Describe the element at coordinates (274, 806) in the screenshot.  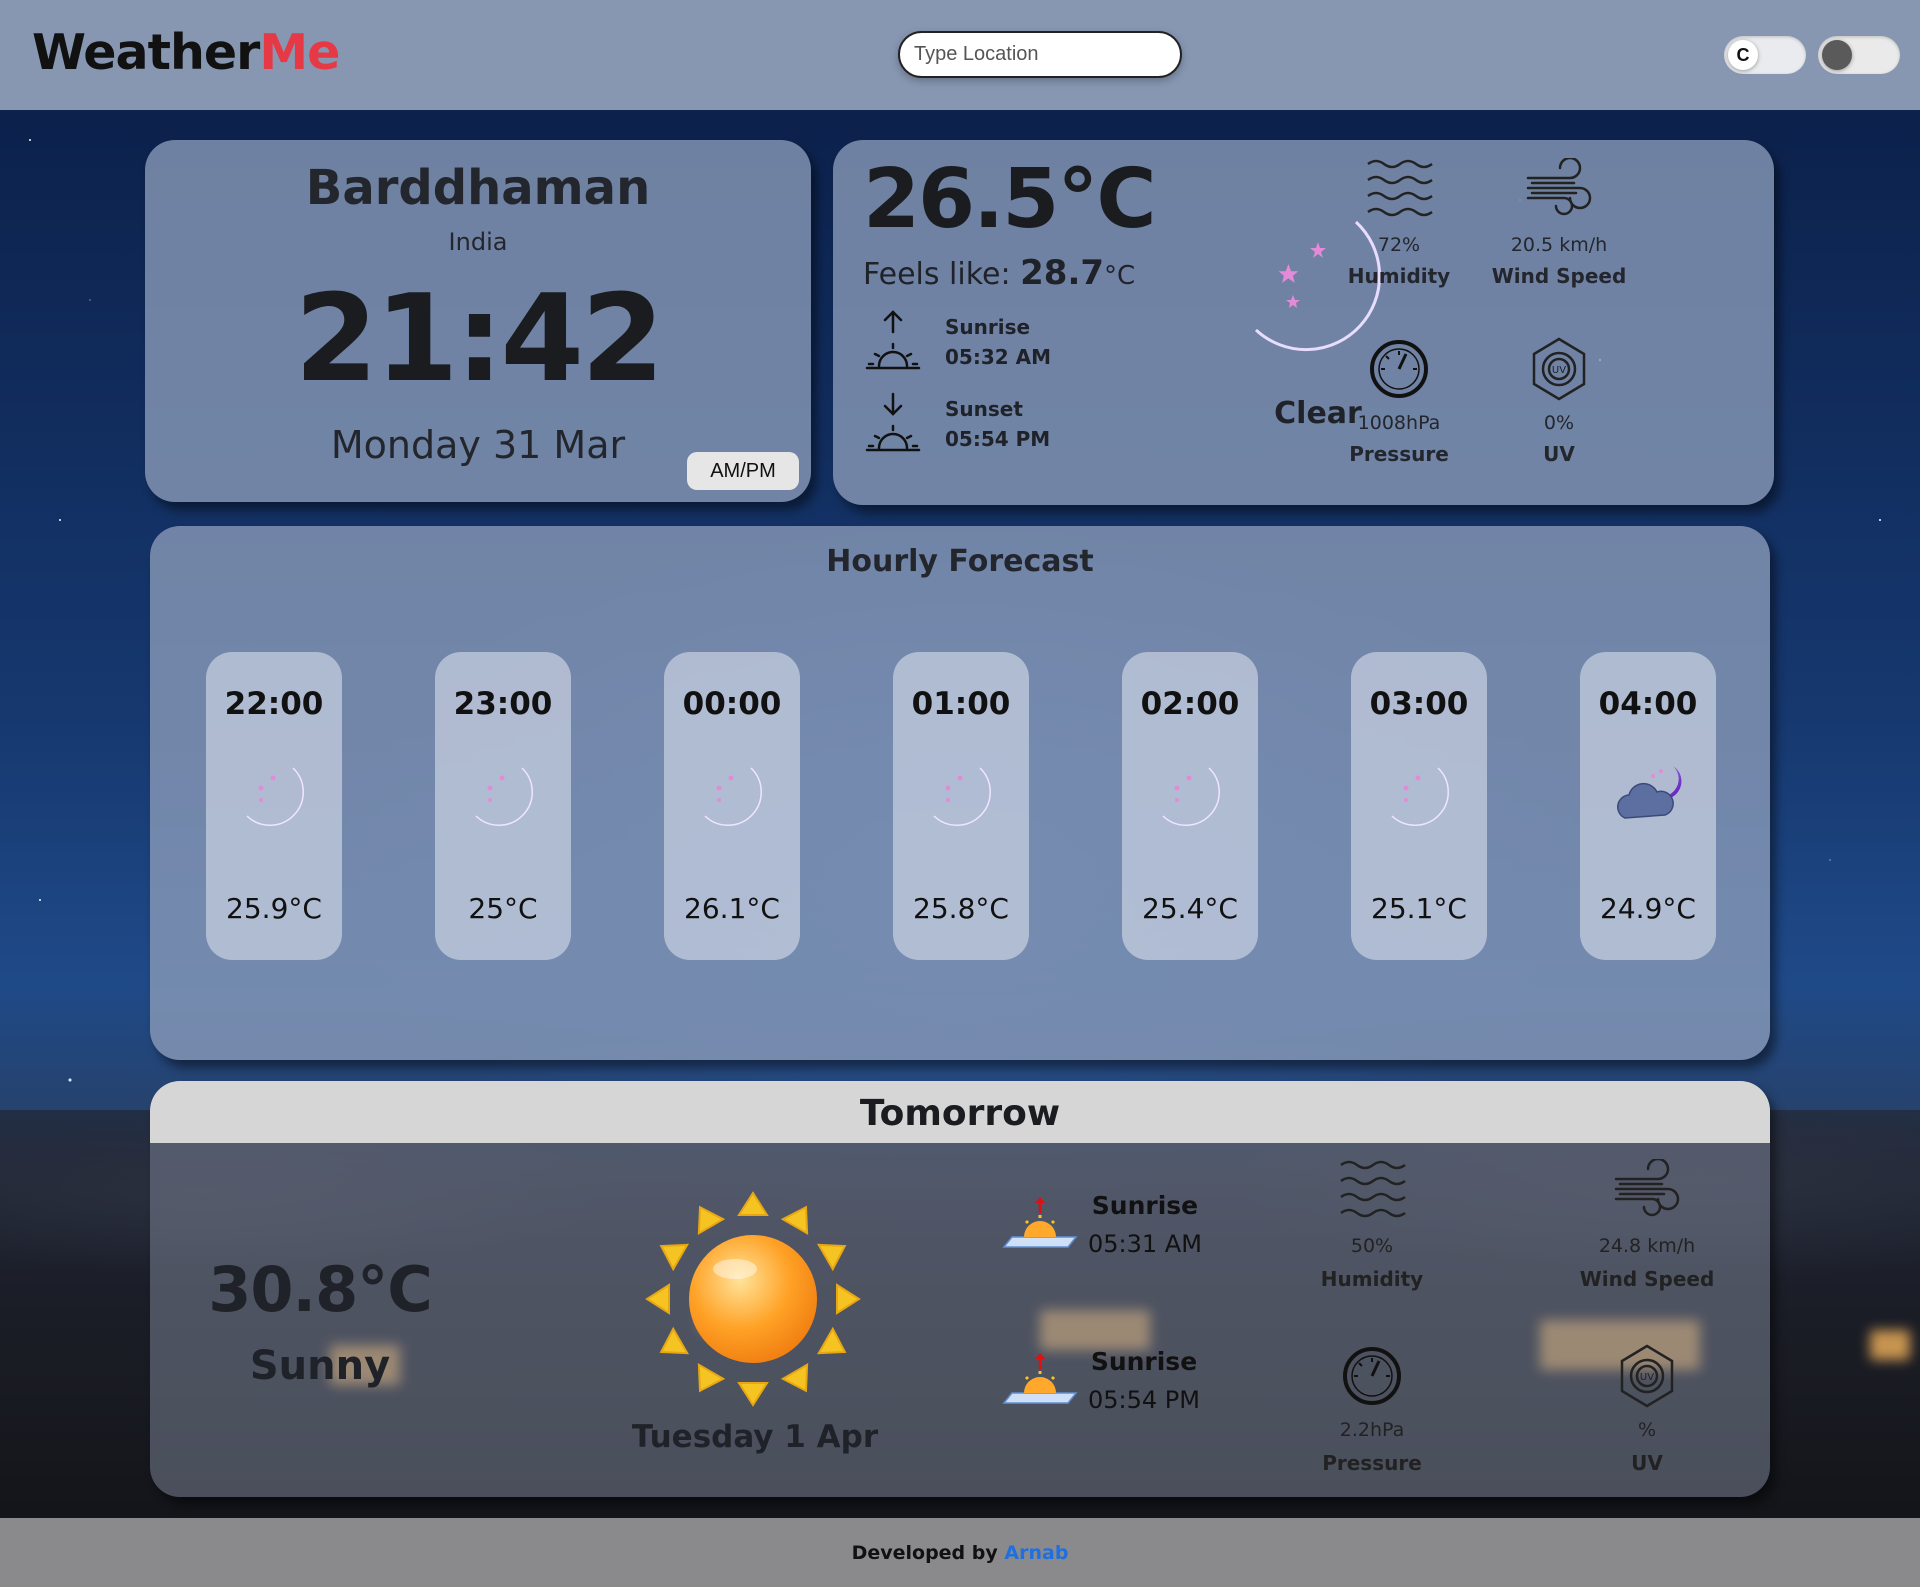
I see `hourly-item: 22:00 25.9°C` at that location.